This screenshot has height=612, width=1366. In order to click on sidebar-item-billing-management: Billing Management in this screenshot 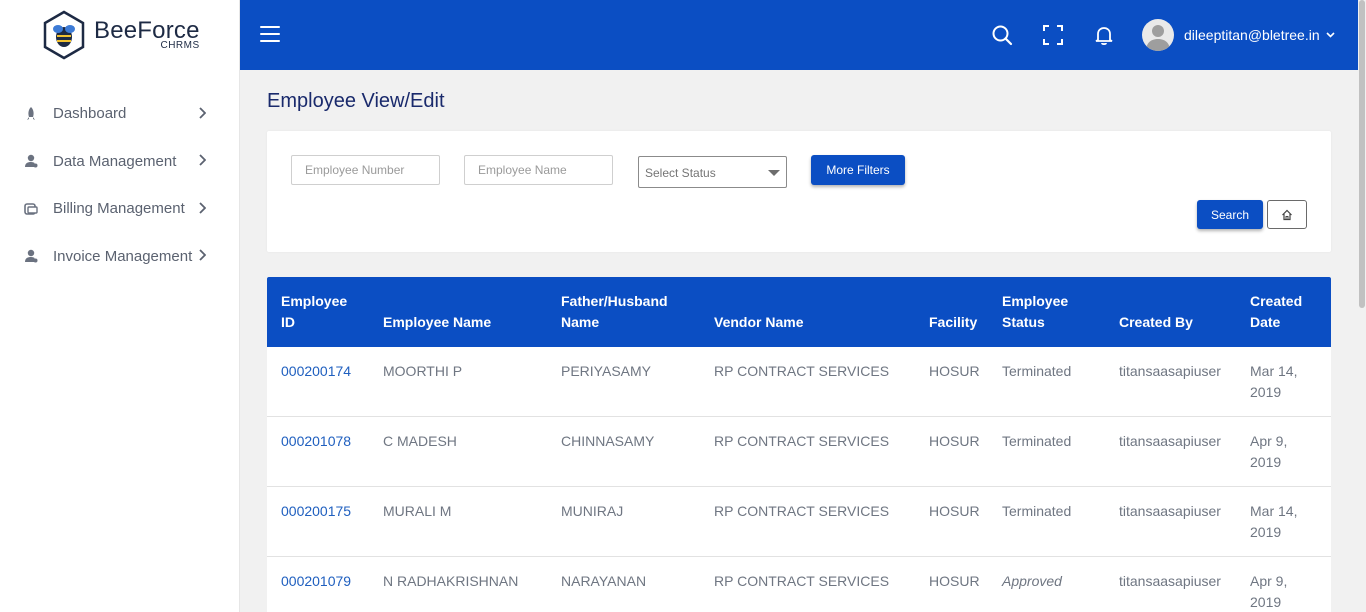, I will do `click(120, 209)`.